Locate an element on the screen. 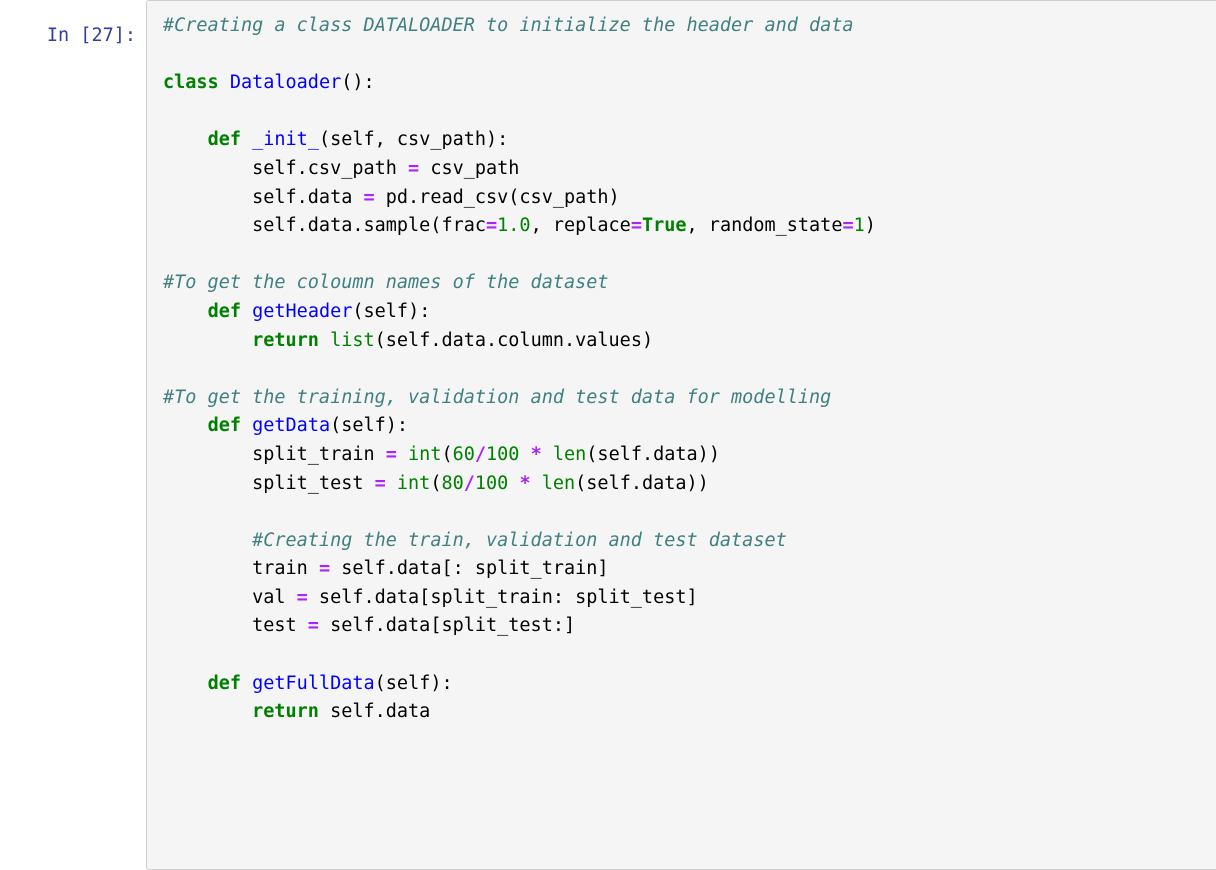 The width and height of the screenshot is (1216, 870). code-line: #To get the coloumn names of the dataset is located at coordinates (689, 283).